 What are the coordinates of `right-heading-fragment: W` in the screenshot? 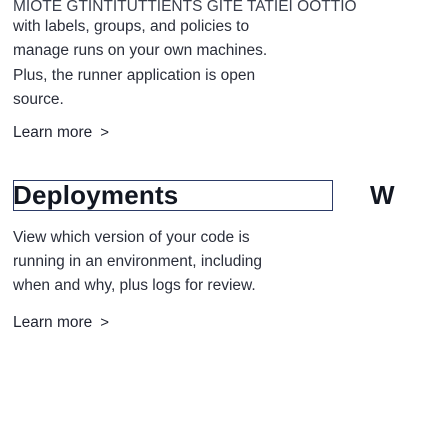 It's located at (382, 195).